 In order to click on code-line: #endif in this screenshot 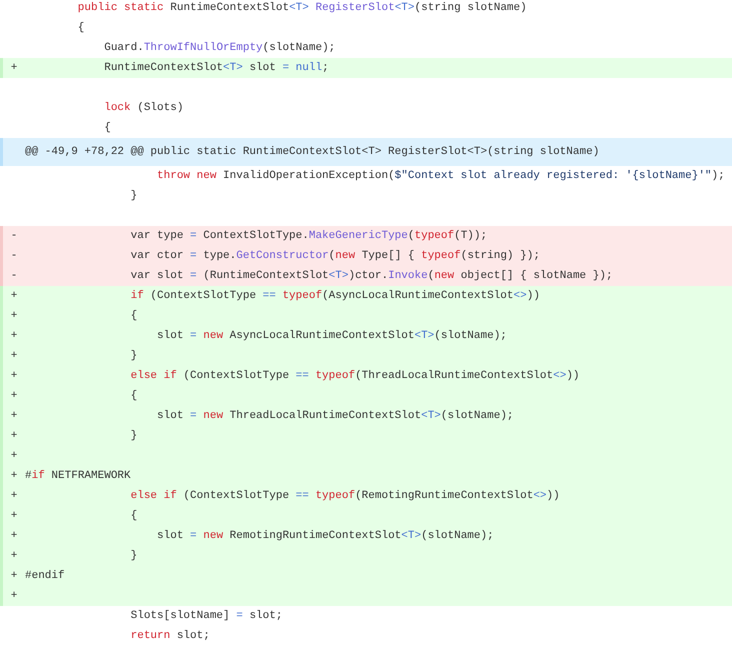, I will do `click(45, 576)`.